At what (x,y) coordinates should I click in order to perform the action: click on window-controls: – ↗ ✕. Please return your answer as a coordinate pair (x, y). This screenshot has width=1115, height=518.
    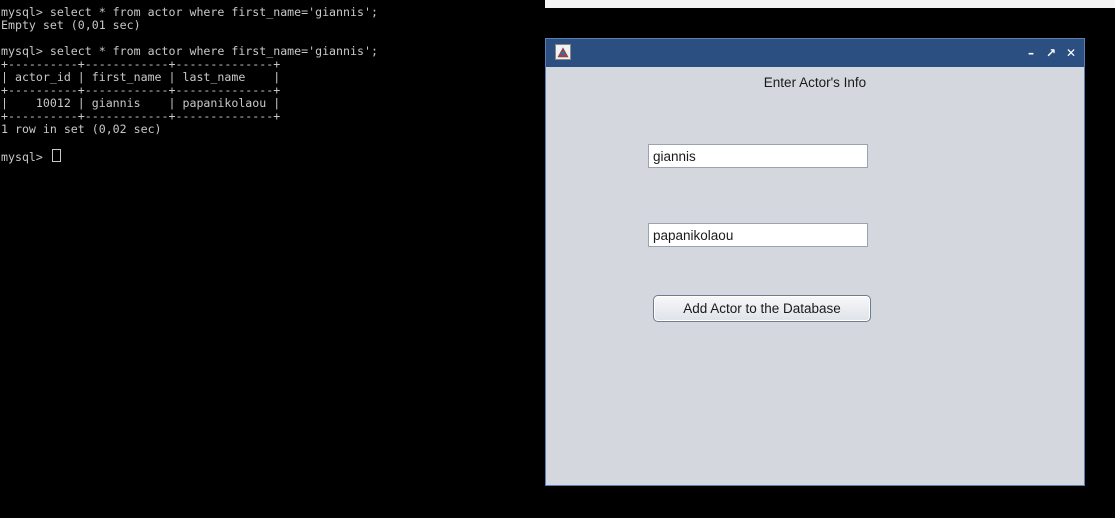
    Looking at the image, I should click on (1051, 53).